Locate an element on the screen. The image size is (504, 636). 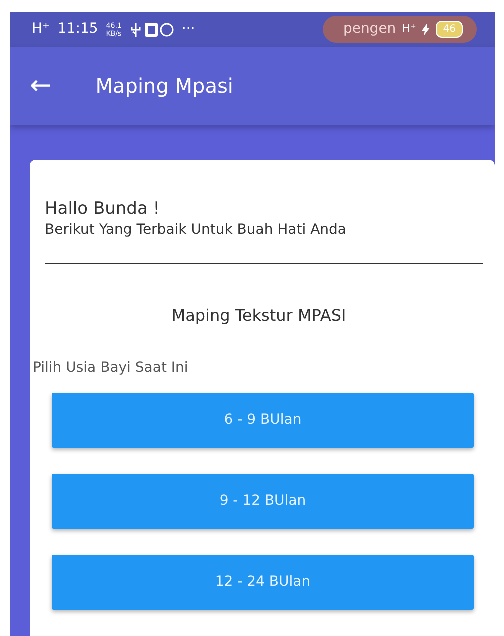
app-title: Maping Mpasi is located at coordinates (165, 86).